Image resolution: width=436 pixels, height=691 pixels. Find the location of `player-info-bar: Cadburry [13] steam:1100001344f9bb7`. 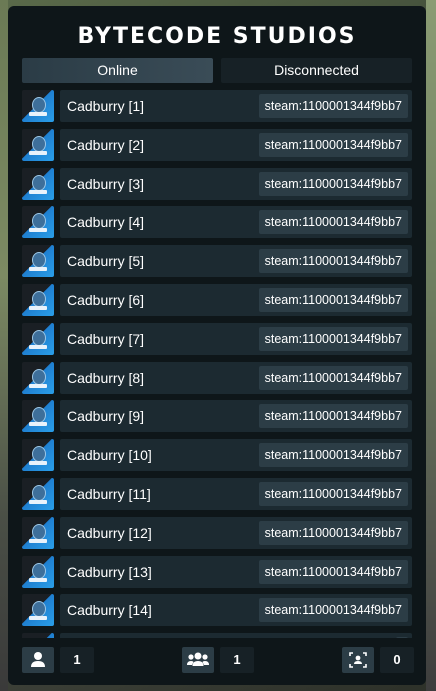

player-info-bar: Cadburry [13] steam:1100001344f9bb7 is located at coordinates (236, 572).